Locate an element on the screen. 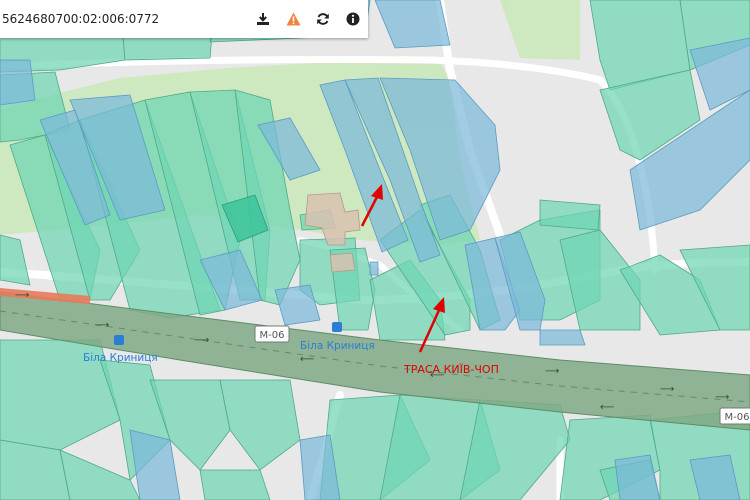  refresh-button is located at coordinates (323, 19).